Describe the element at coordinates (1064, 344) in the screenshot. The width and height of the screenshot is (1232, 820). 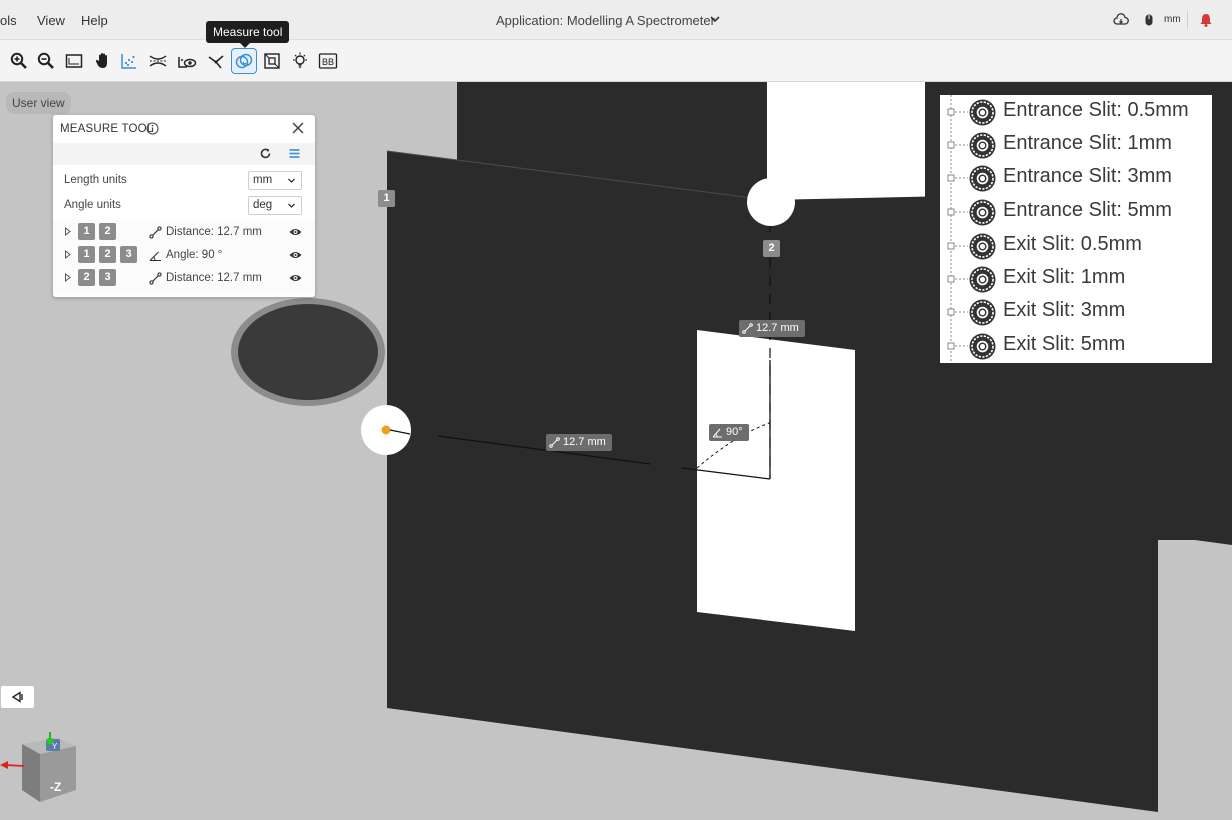
I see `part-label: Exit Slit: 5mm` at that location.